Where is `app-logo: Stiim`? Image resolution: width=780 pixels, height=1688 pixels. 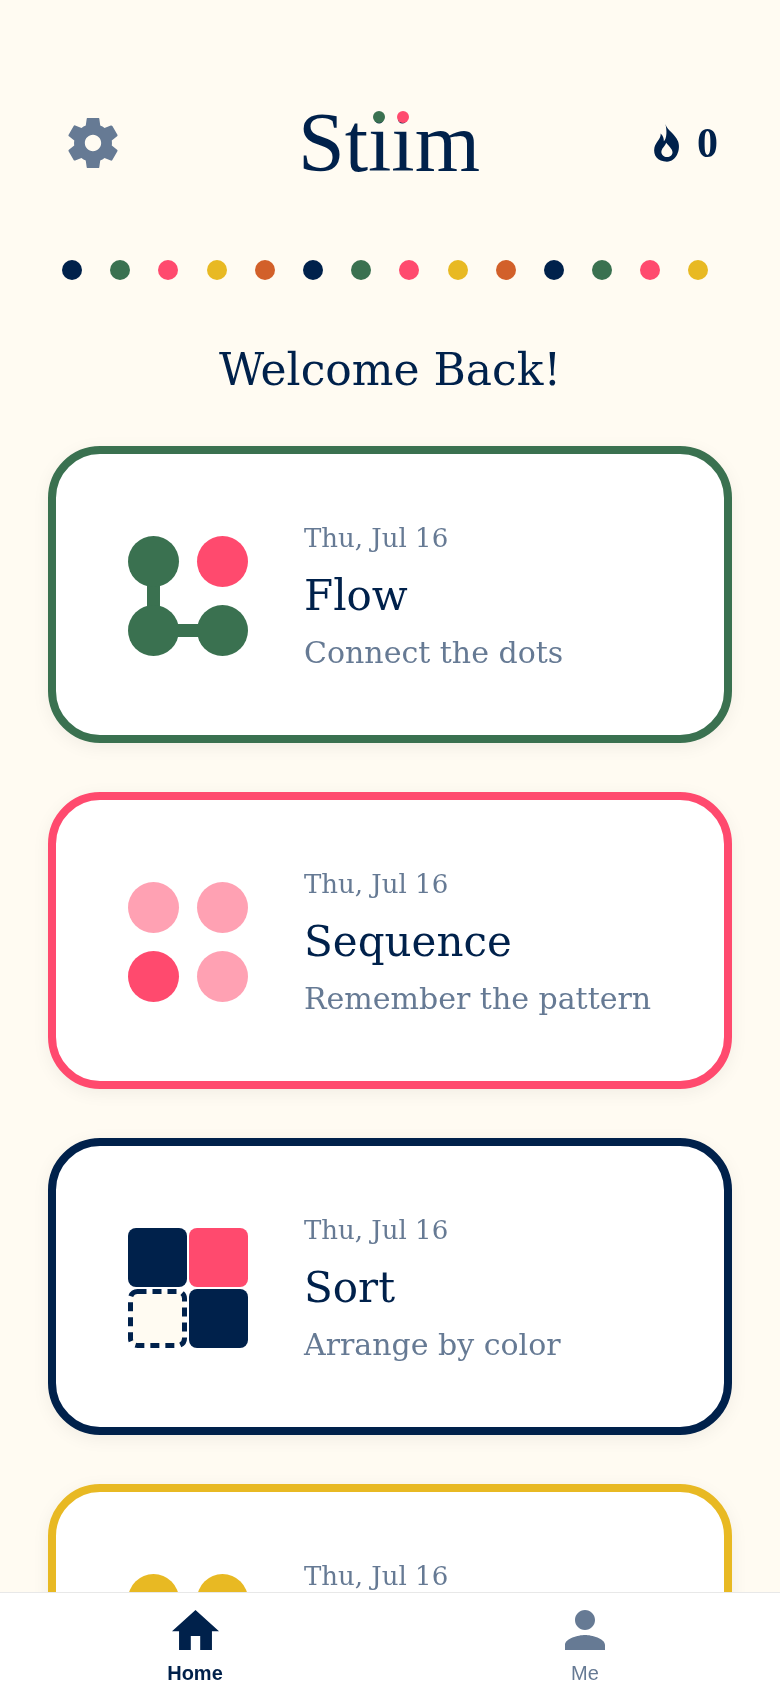 app-logo: Stiim is located at coordinates (389, 143).